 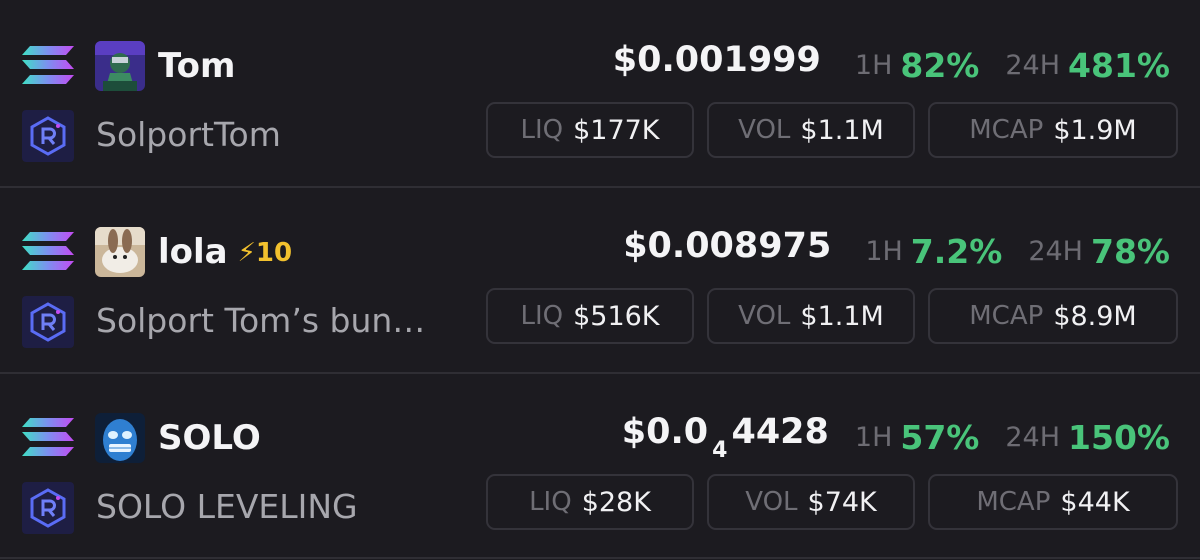 What do you see at coordinates (1095, 316) in the screenshot?
I see `market-cap-value: $8.9M` at bounding box center [1095, 316].